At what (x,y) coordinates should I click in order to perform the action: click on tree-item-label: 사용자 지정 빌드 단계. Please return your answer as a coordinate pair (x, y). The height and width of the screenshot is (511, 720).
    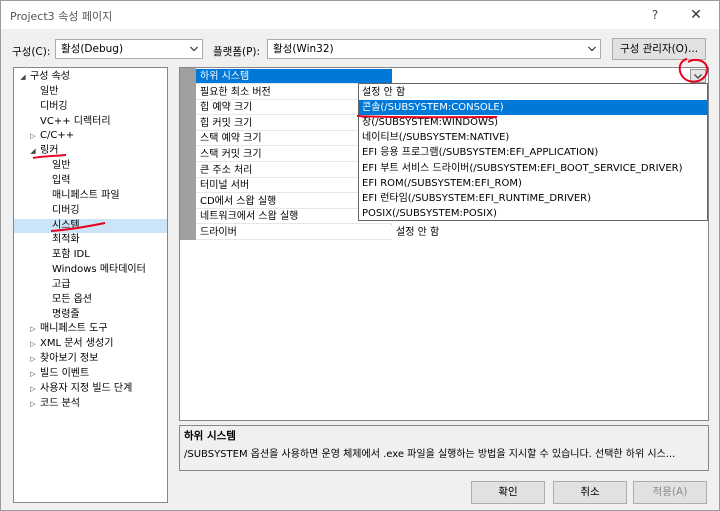
    Looking at the image, I should click on (86, 388).